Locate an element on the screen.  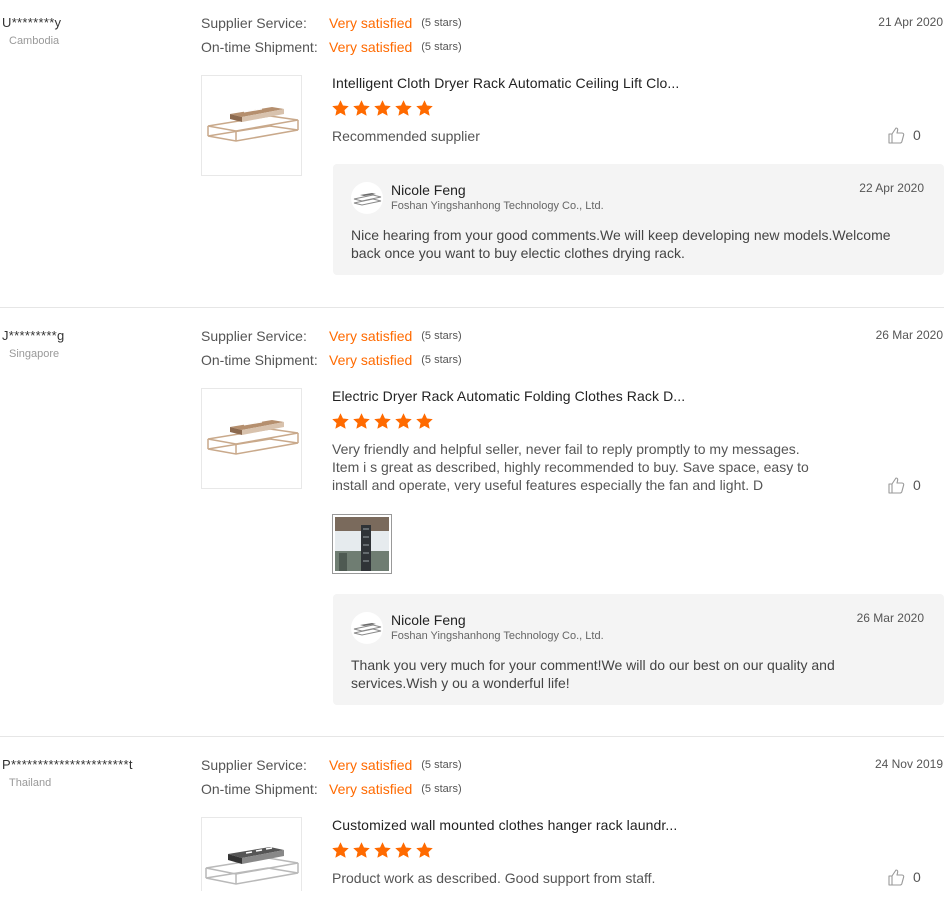
review-photo is located at coordinates (362, 544).